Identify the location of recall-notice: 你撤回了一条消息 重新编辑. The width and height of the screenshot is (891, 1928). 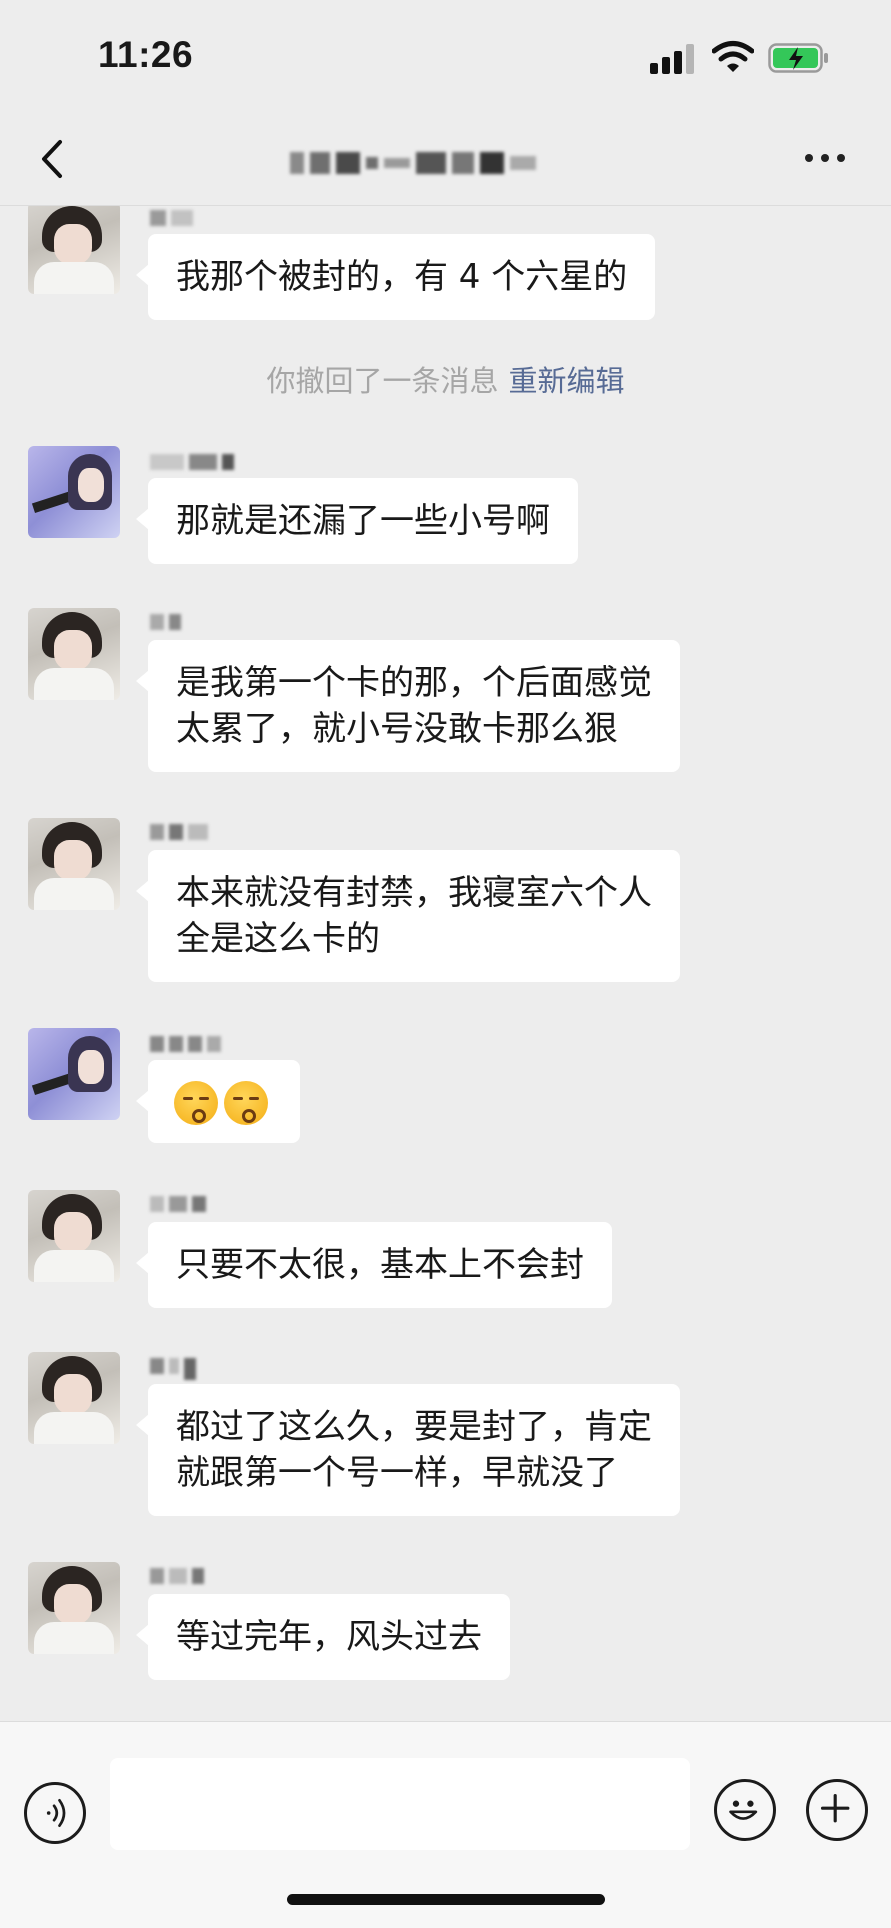
(445, 379).